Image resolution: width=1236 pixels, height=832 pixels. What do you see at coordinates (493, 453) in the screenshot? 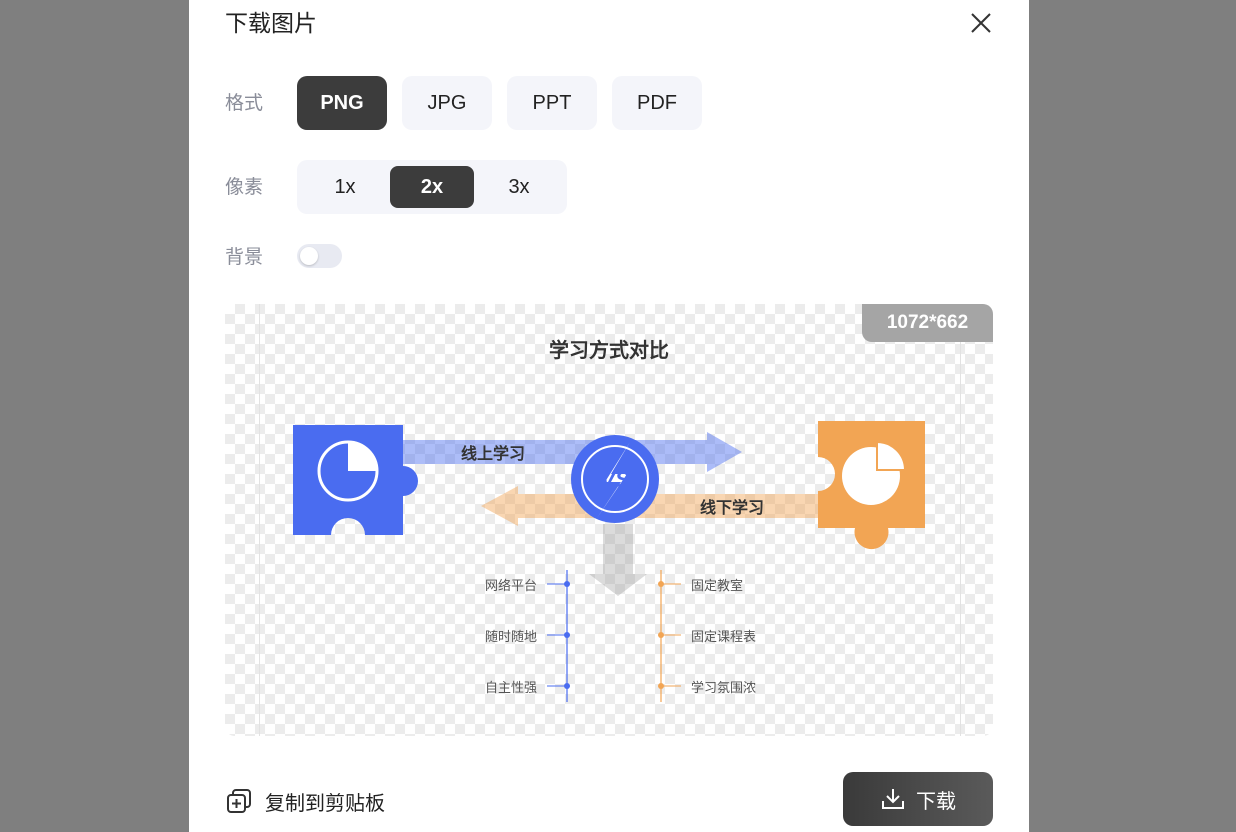
I see `online-label: 线上学习` at bounding box center [493, 453].